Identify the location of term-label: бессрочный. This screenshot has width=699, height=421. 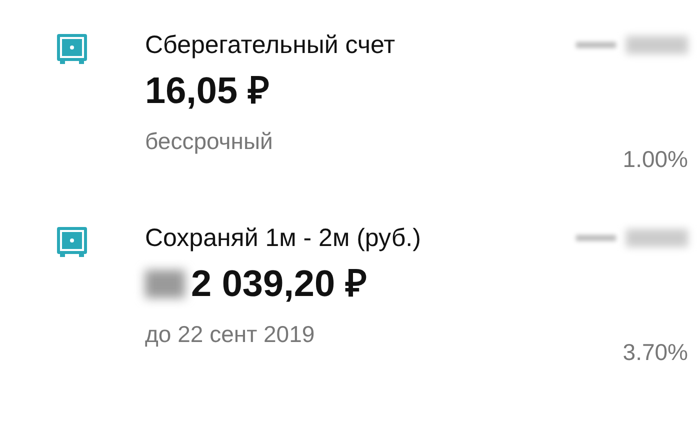
(209, 141).